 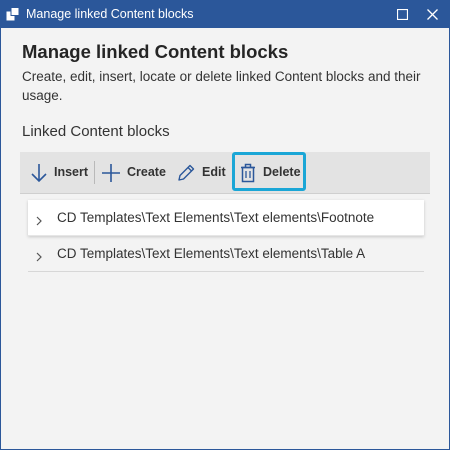 I want to click on close-button, so click(x=432, y=14).